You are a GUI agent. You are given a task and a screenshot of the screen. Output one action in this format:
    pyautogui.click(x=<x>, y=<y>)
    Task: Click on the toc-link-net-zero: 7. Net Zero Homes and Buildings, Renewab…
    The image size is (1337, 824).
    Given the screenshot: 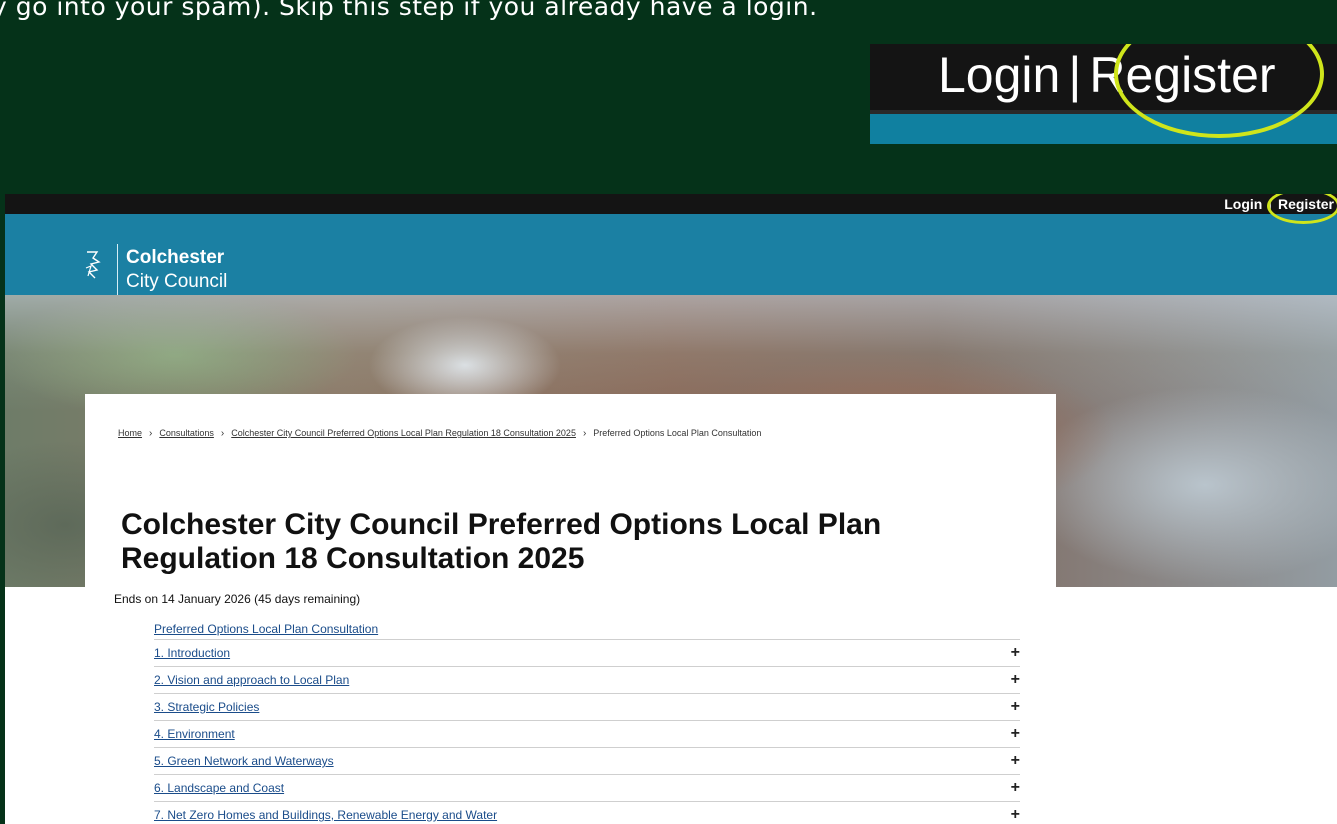 What is the action you would take?
    pyautogui.click(x=325, y=815)
    